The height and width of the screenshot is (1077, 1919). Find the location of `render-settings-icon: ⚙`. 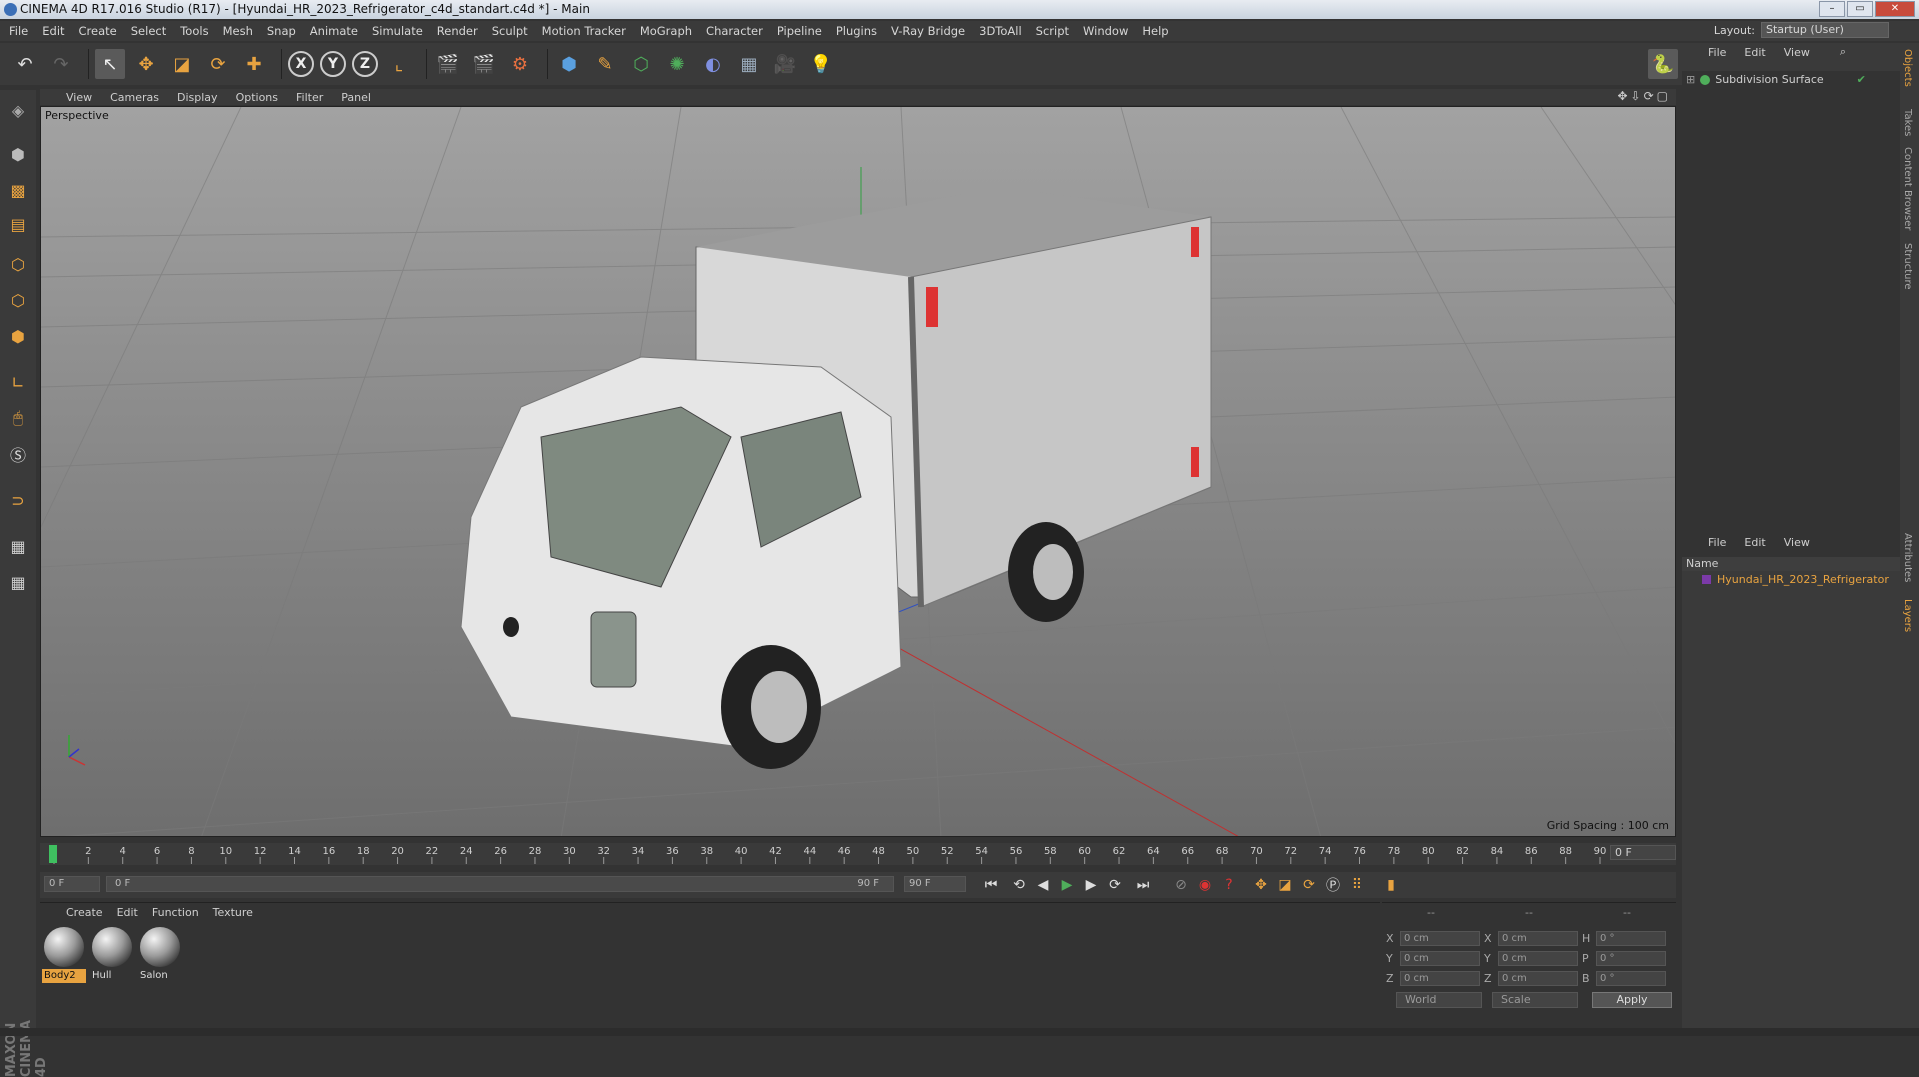

render-settings-icon: ⚙ is located at coordinates (520, 64).